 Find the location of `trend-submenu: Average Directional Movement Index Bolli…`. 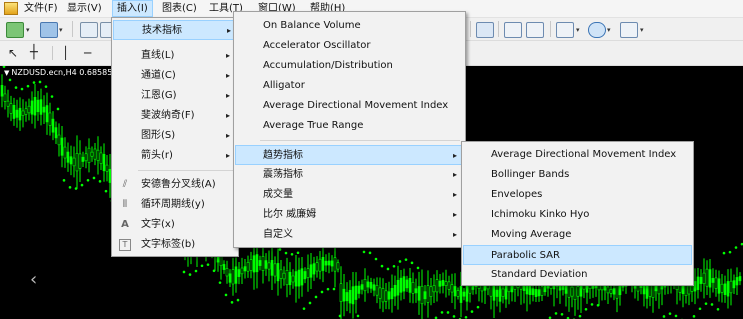

trend-submenu: Average Directional Movement Index Bolli… is located at coordinates (577, 213).